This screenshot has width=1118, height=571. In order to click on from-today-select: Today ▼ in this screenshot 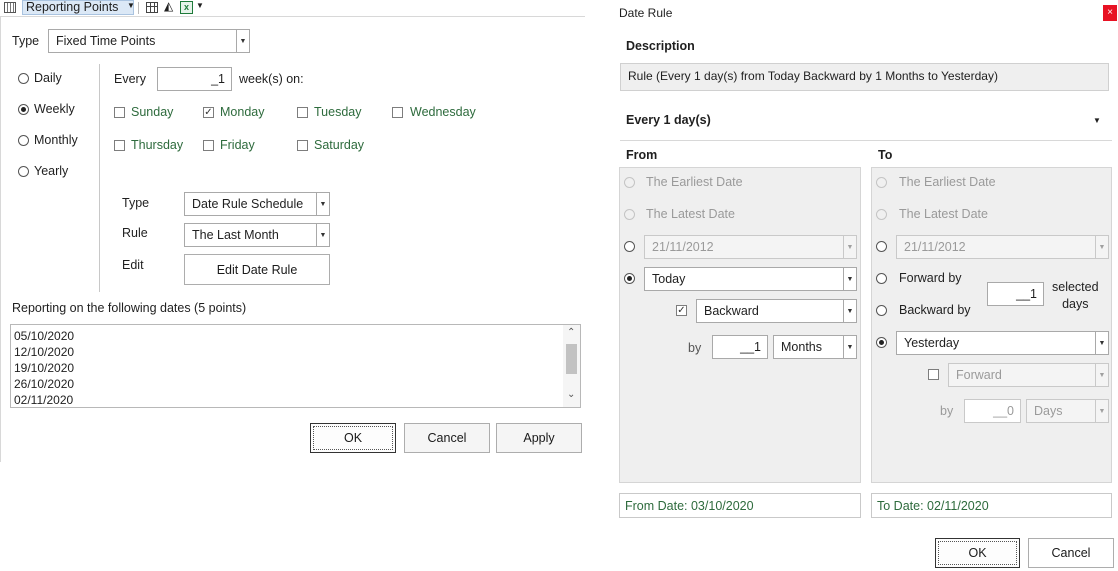, I will do `click(750, 279)`.